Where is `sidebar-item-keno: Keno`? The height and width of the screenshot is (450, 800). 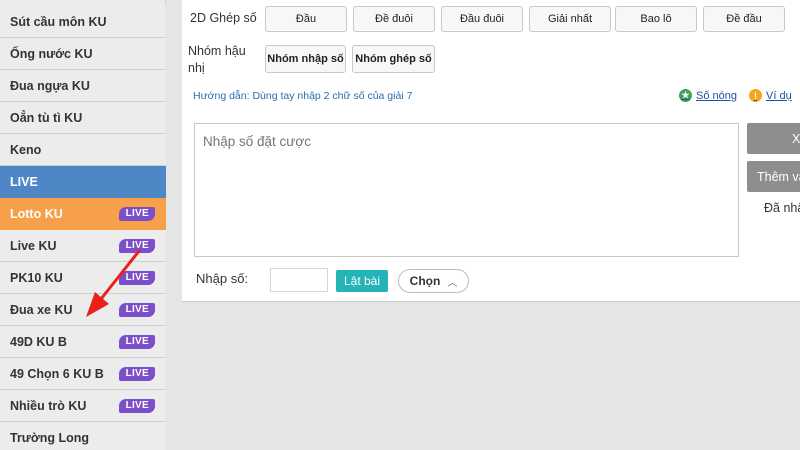
sidebar-item-keno: Keno is located at coordinates (83, 150).